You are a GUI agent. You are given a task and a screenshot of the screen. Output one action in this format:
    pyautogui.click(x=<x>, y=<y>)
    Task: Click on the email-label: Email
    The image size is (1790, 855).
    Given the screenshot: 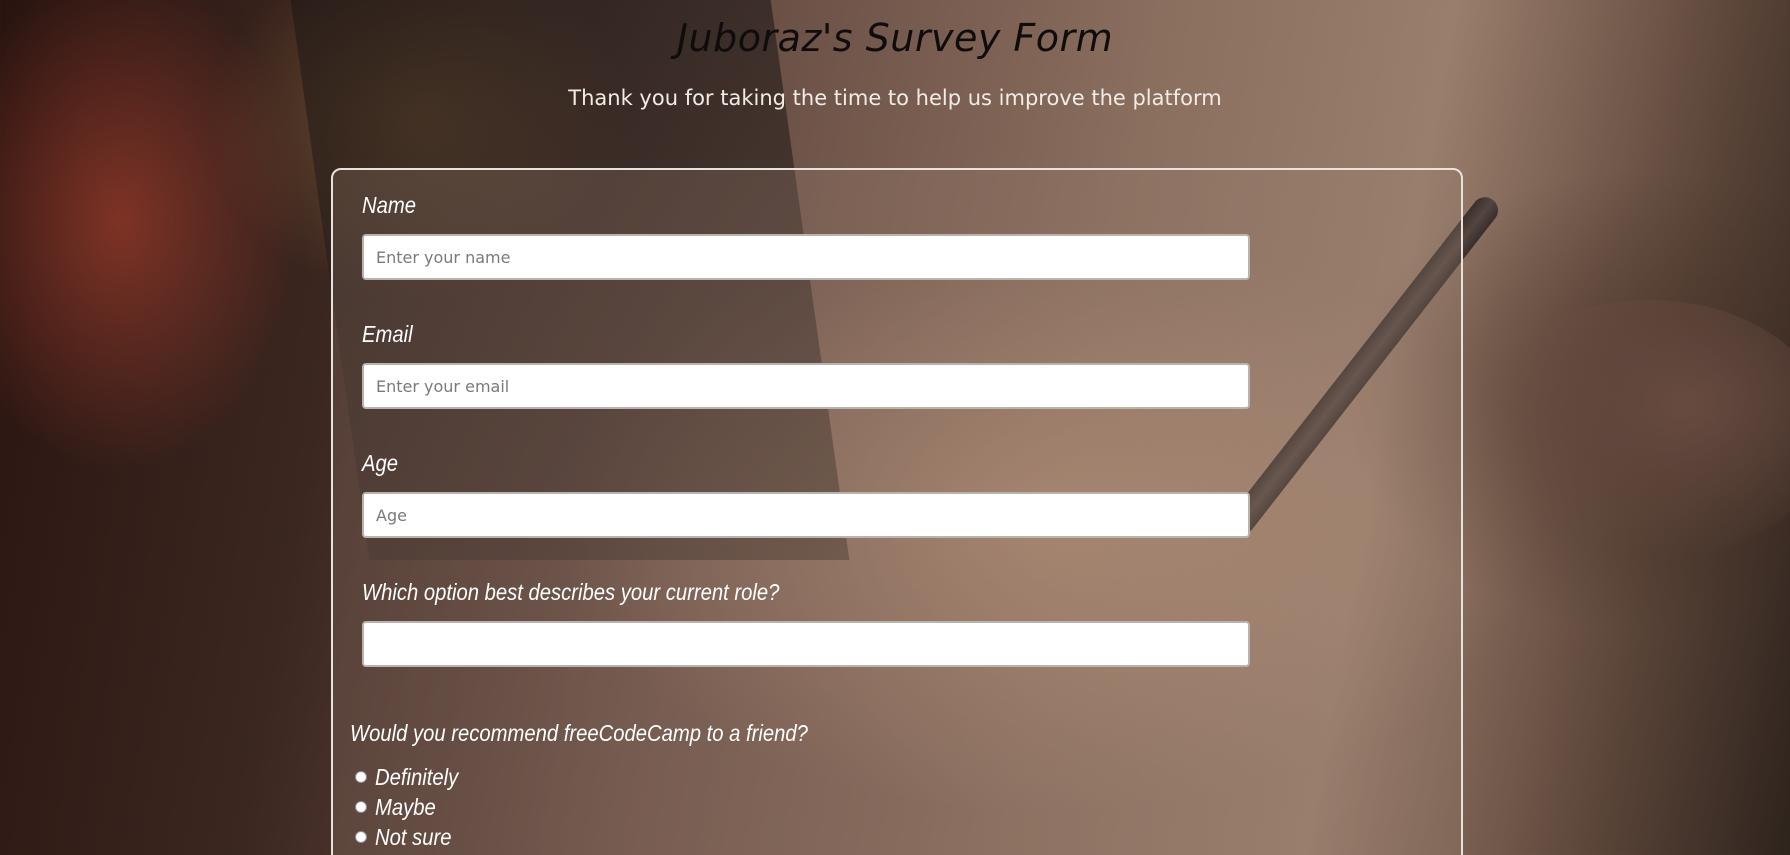 What is the action you would take?
    pyautogui.click(x=387, y=334)
    